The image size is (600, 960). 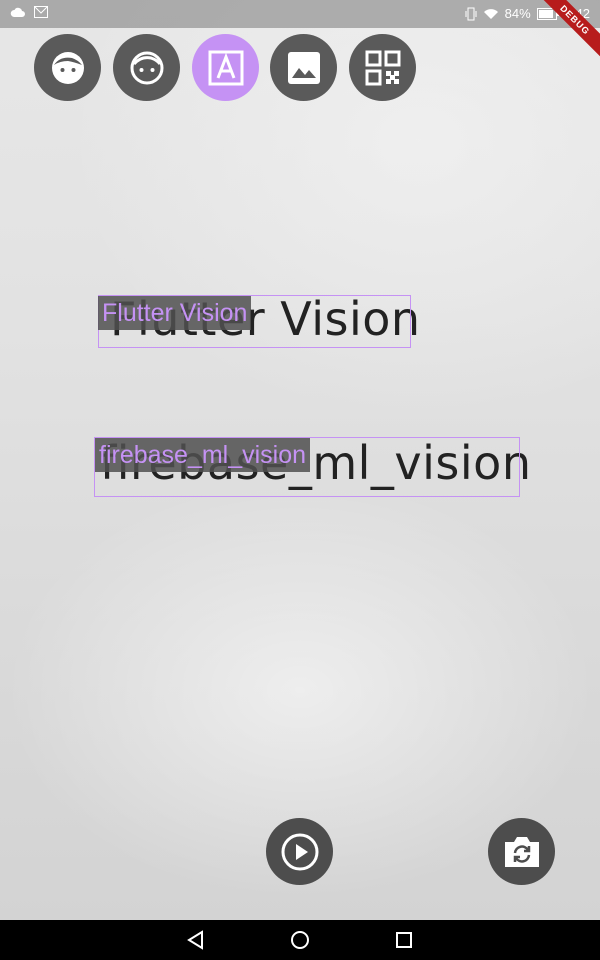 What do you see at coordinates (41, 12) in the screenshot?
I see `mail-icon` at bounding box center [41, 12].